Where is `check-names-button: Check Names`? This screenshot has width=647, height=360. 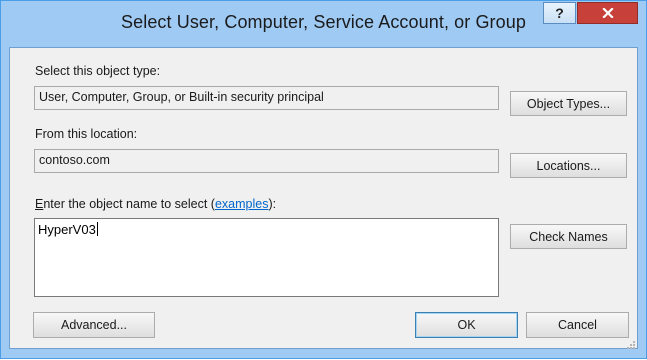
check-names-button: Check Names is located at coordinates (568, 236).